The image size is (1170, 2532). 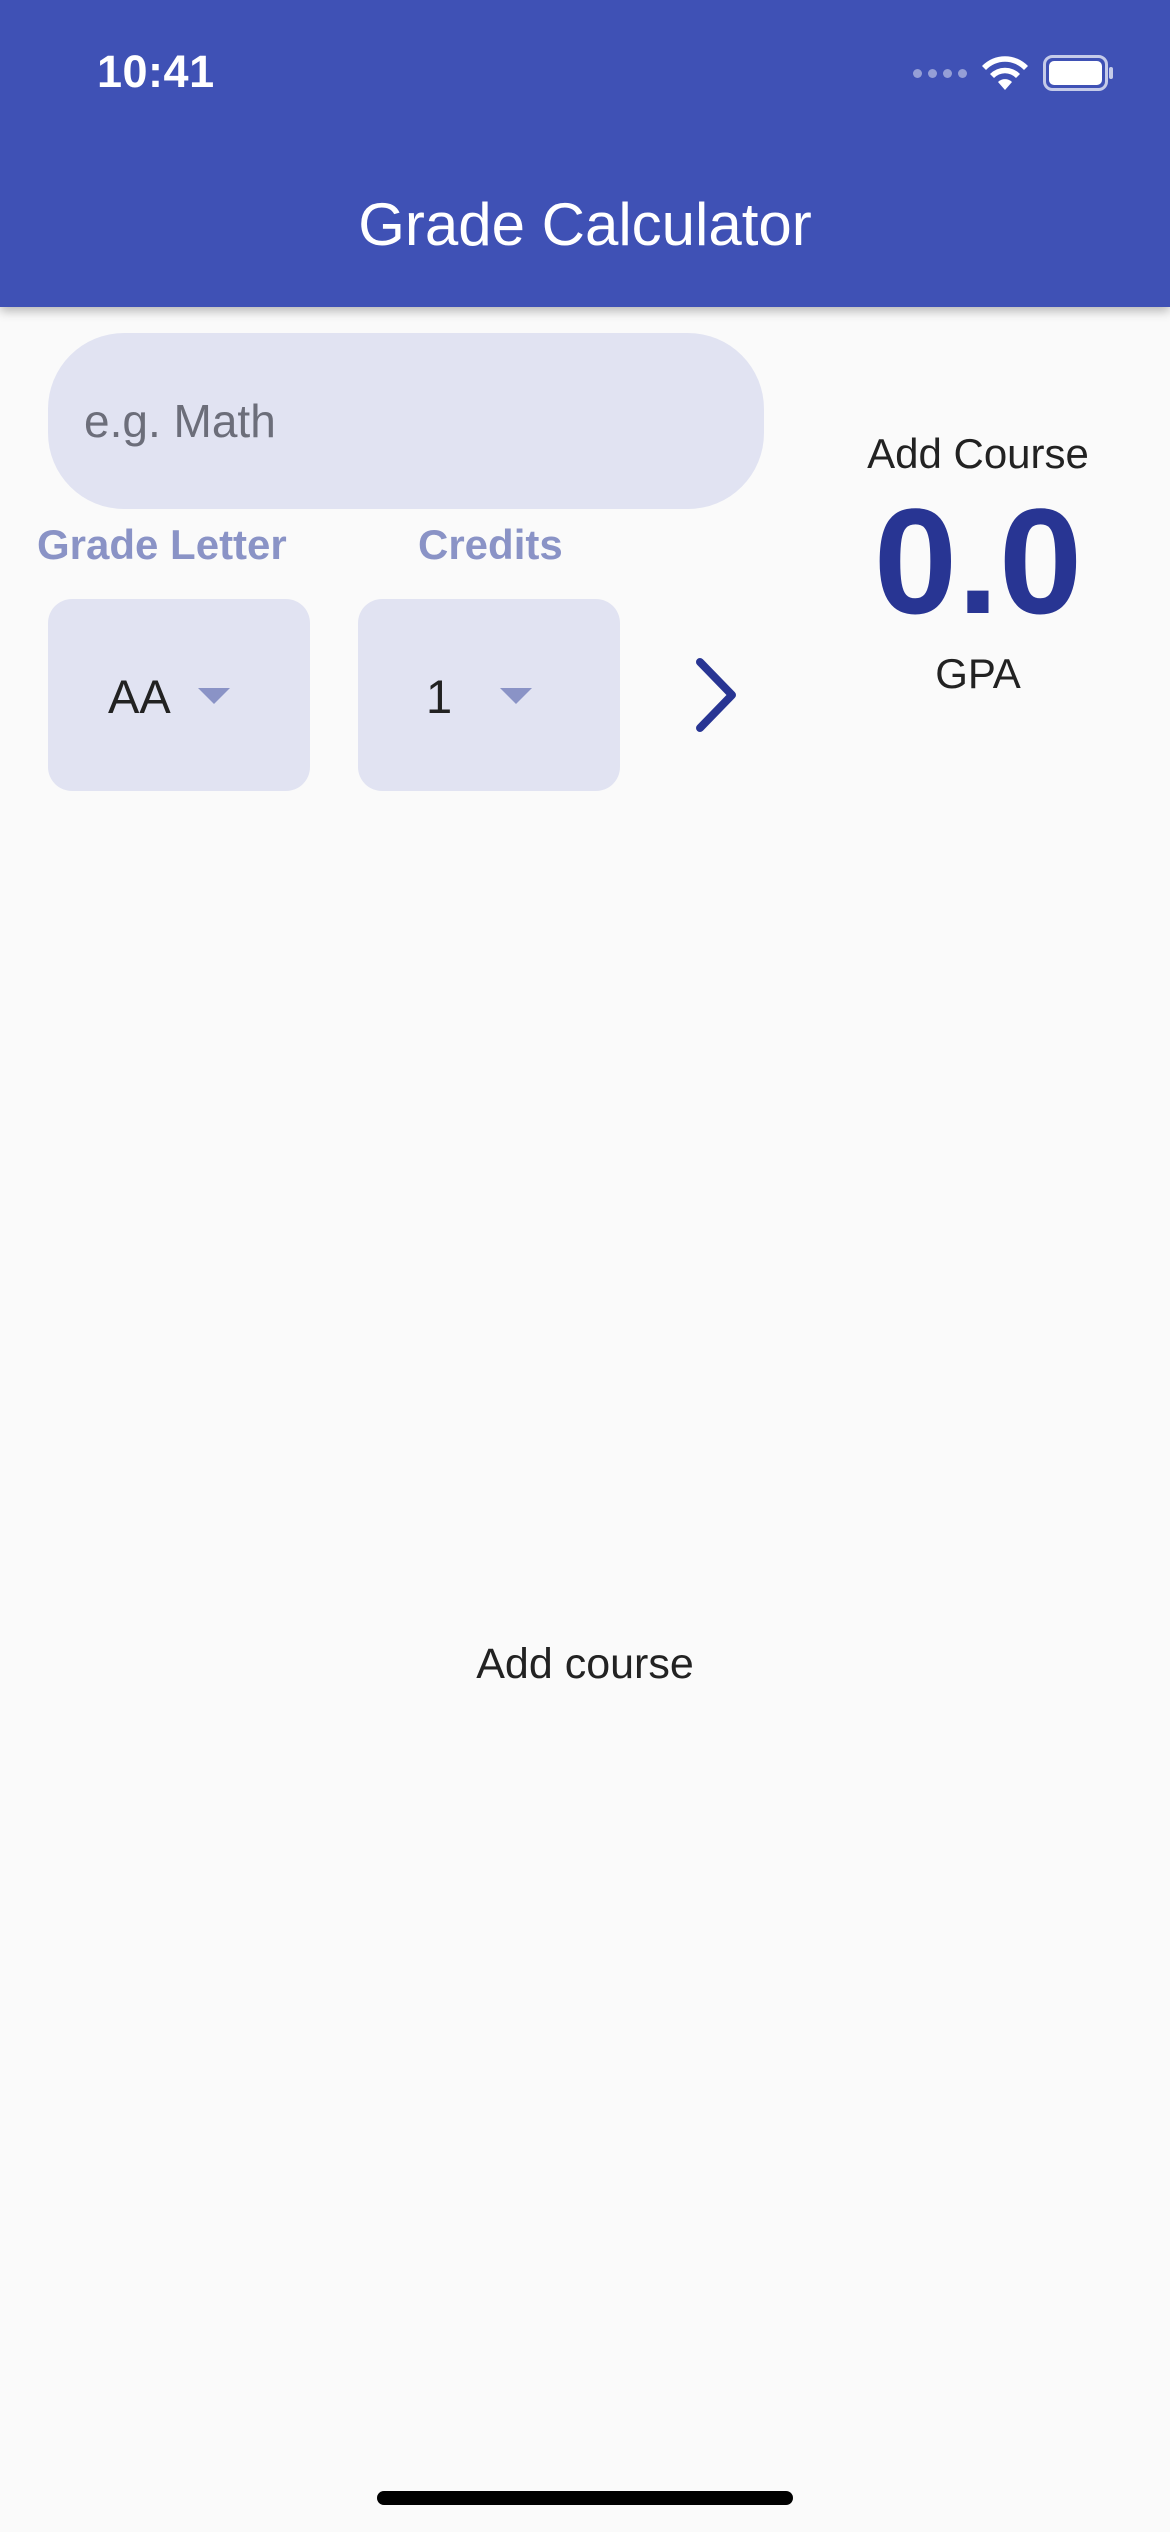 I want to click on gpa-value: 0.0, so click(x=978, y=561).